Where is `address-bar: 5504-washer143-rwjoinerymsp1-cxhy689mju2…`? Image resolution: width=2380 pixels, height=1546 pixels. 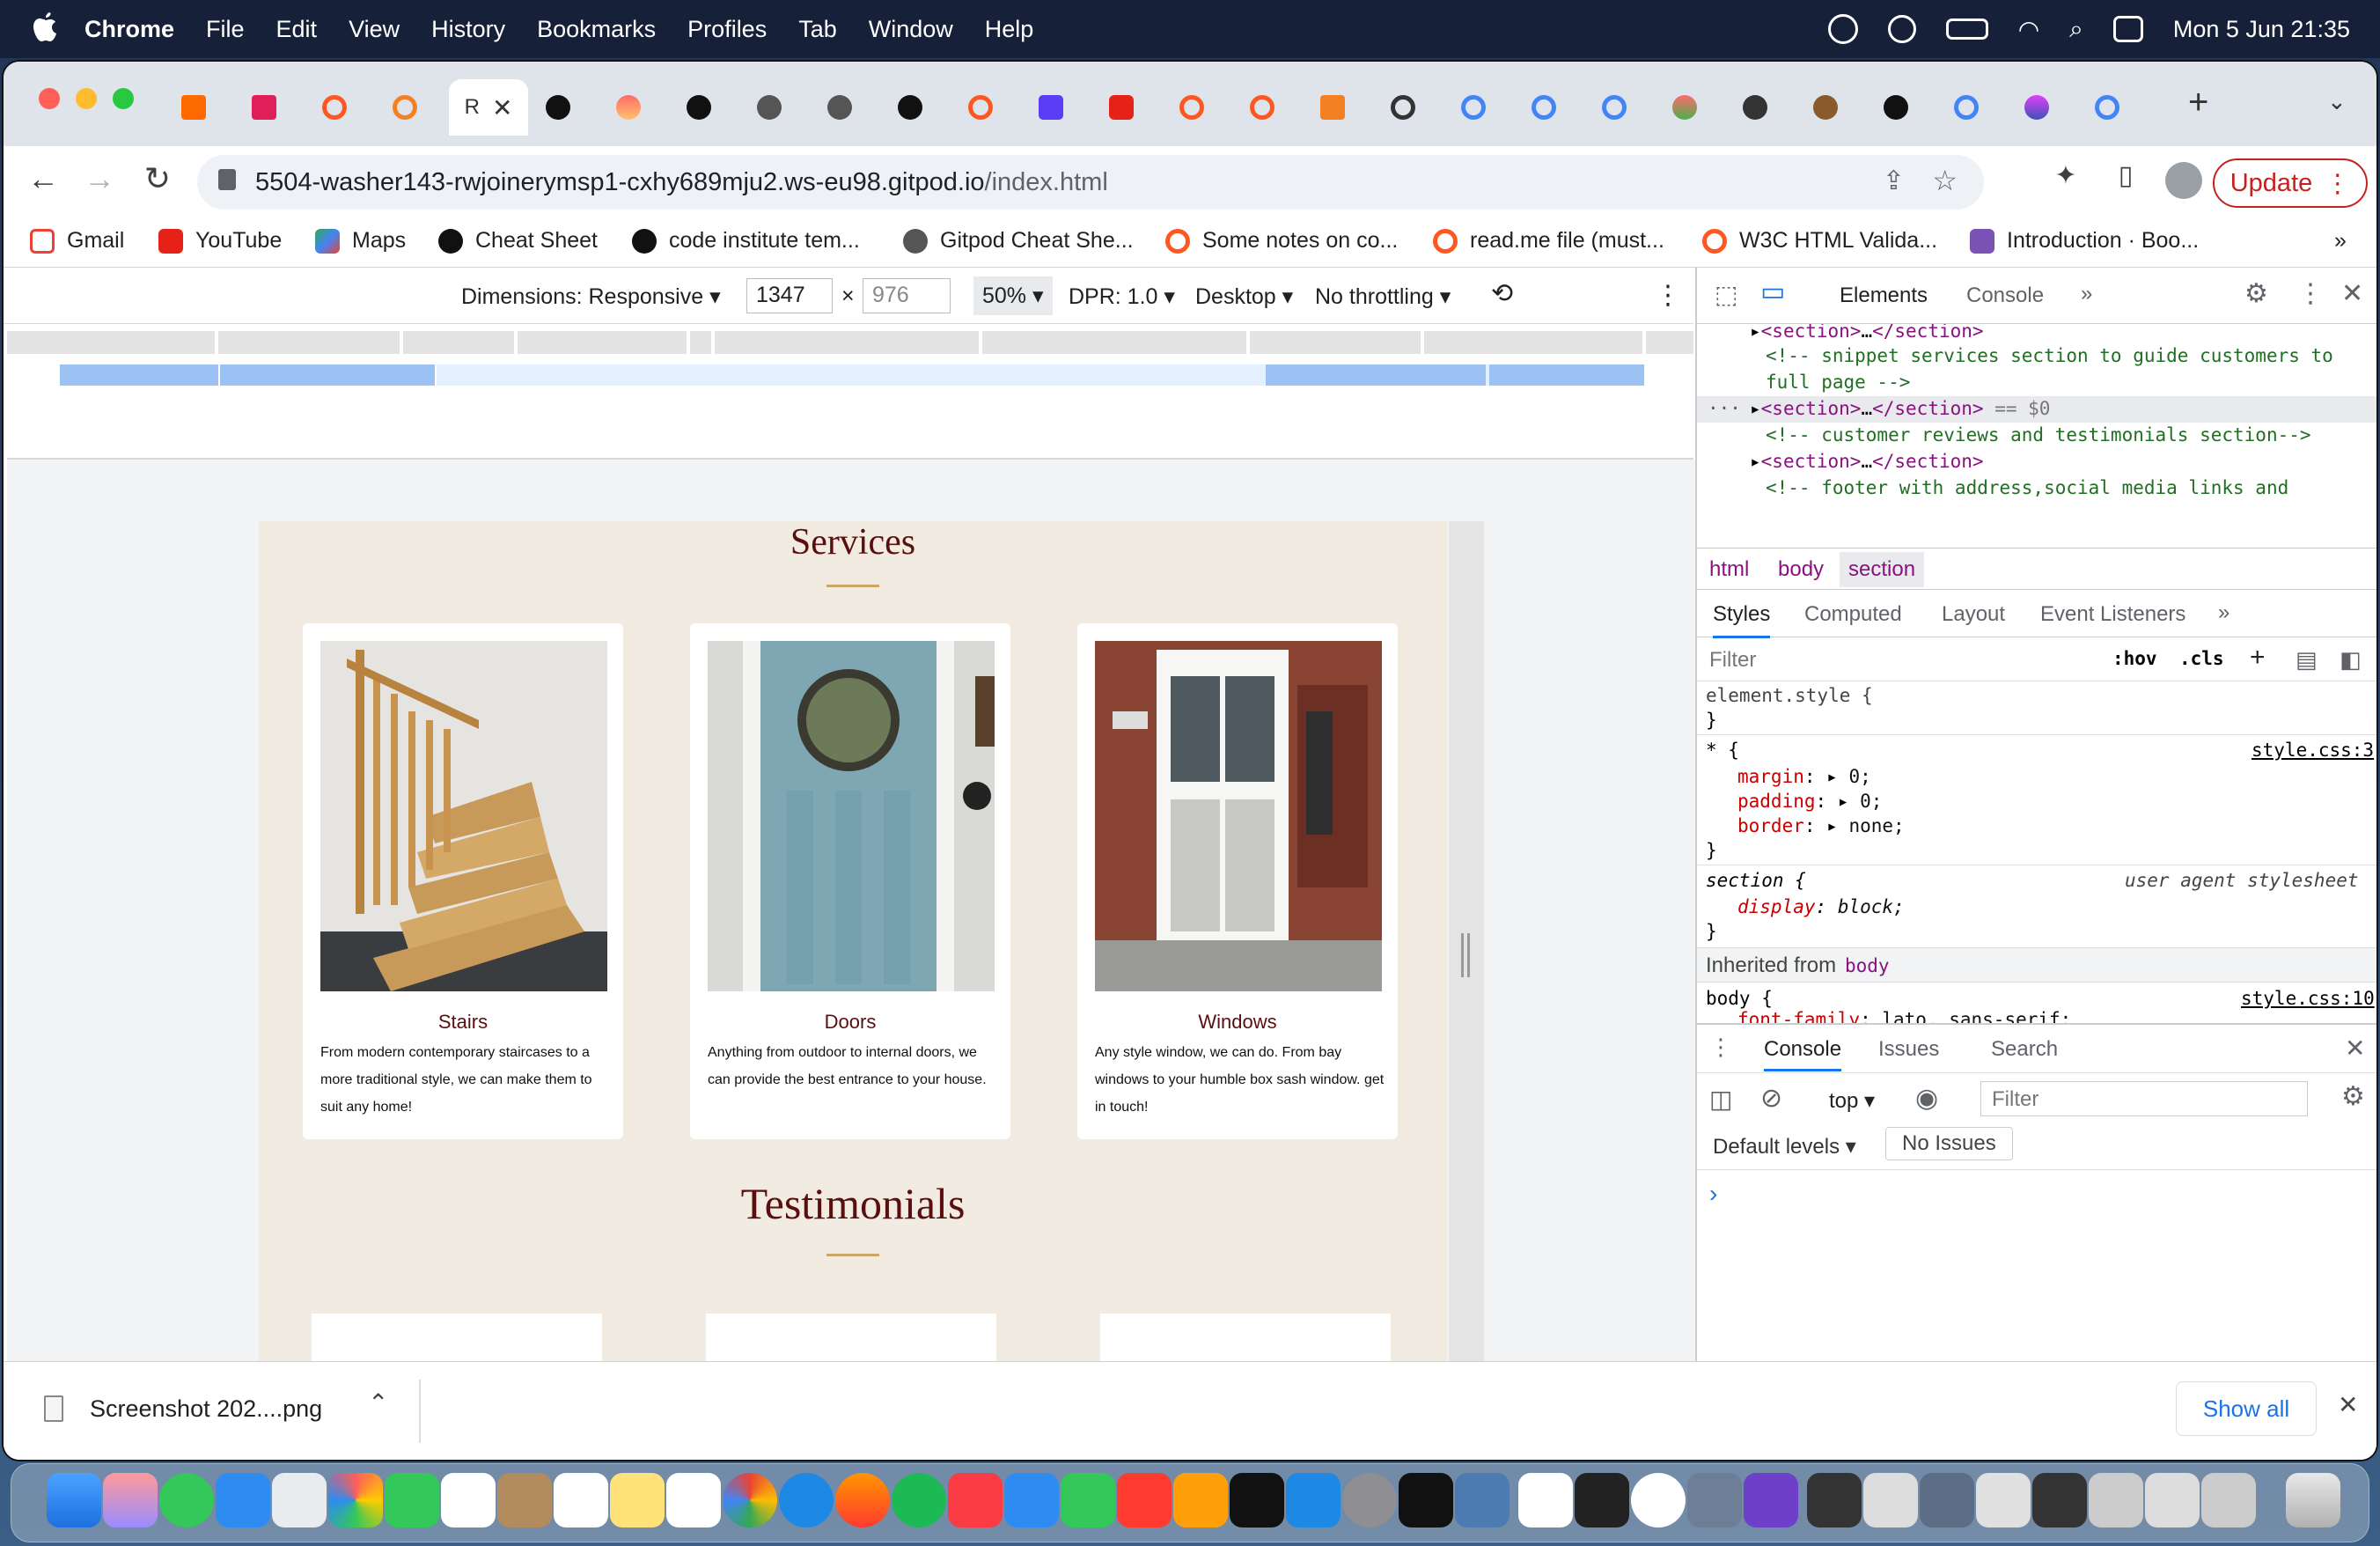
address-bar: 5504-washer143-rwjoinerymsp1-cxhy689mju2… is located at coordinates (1090, 182).